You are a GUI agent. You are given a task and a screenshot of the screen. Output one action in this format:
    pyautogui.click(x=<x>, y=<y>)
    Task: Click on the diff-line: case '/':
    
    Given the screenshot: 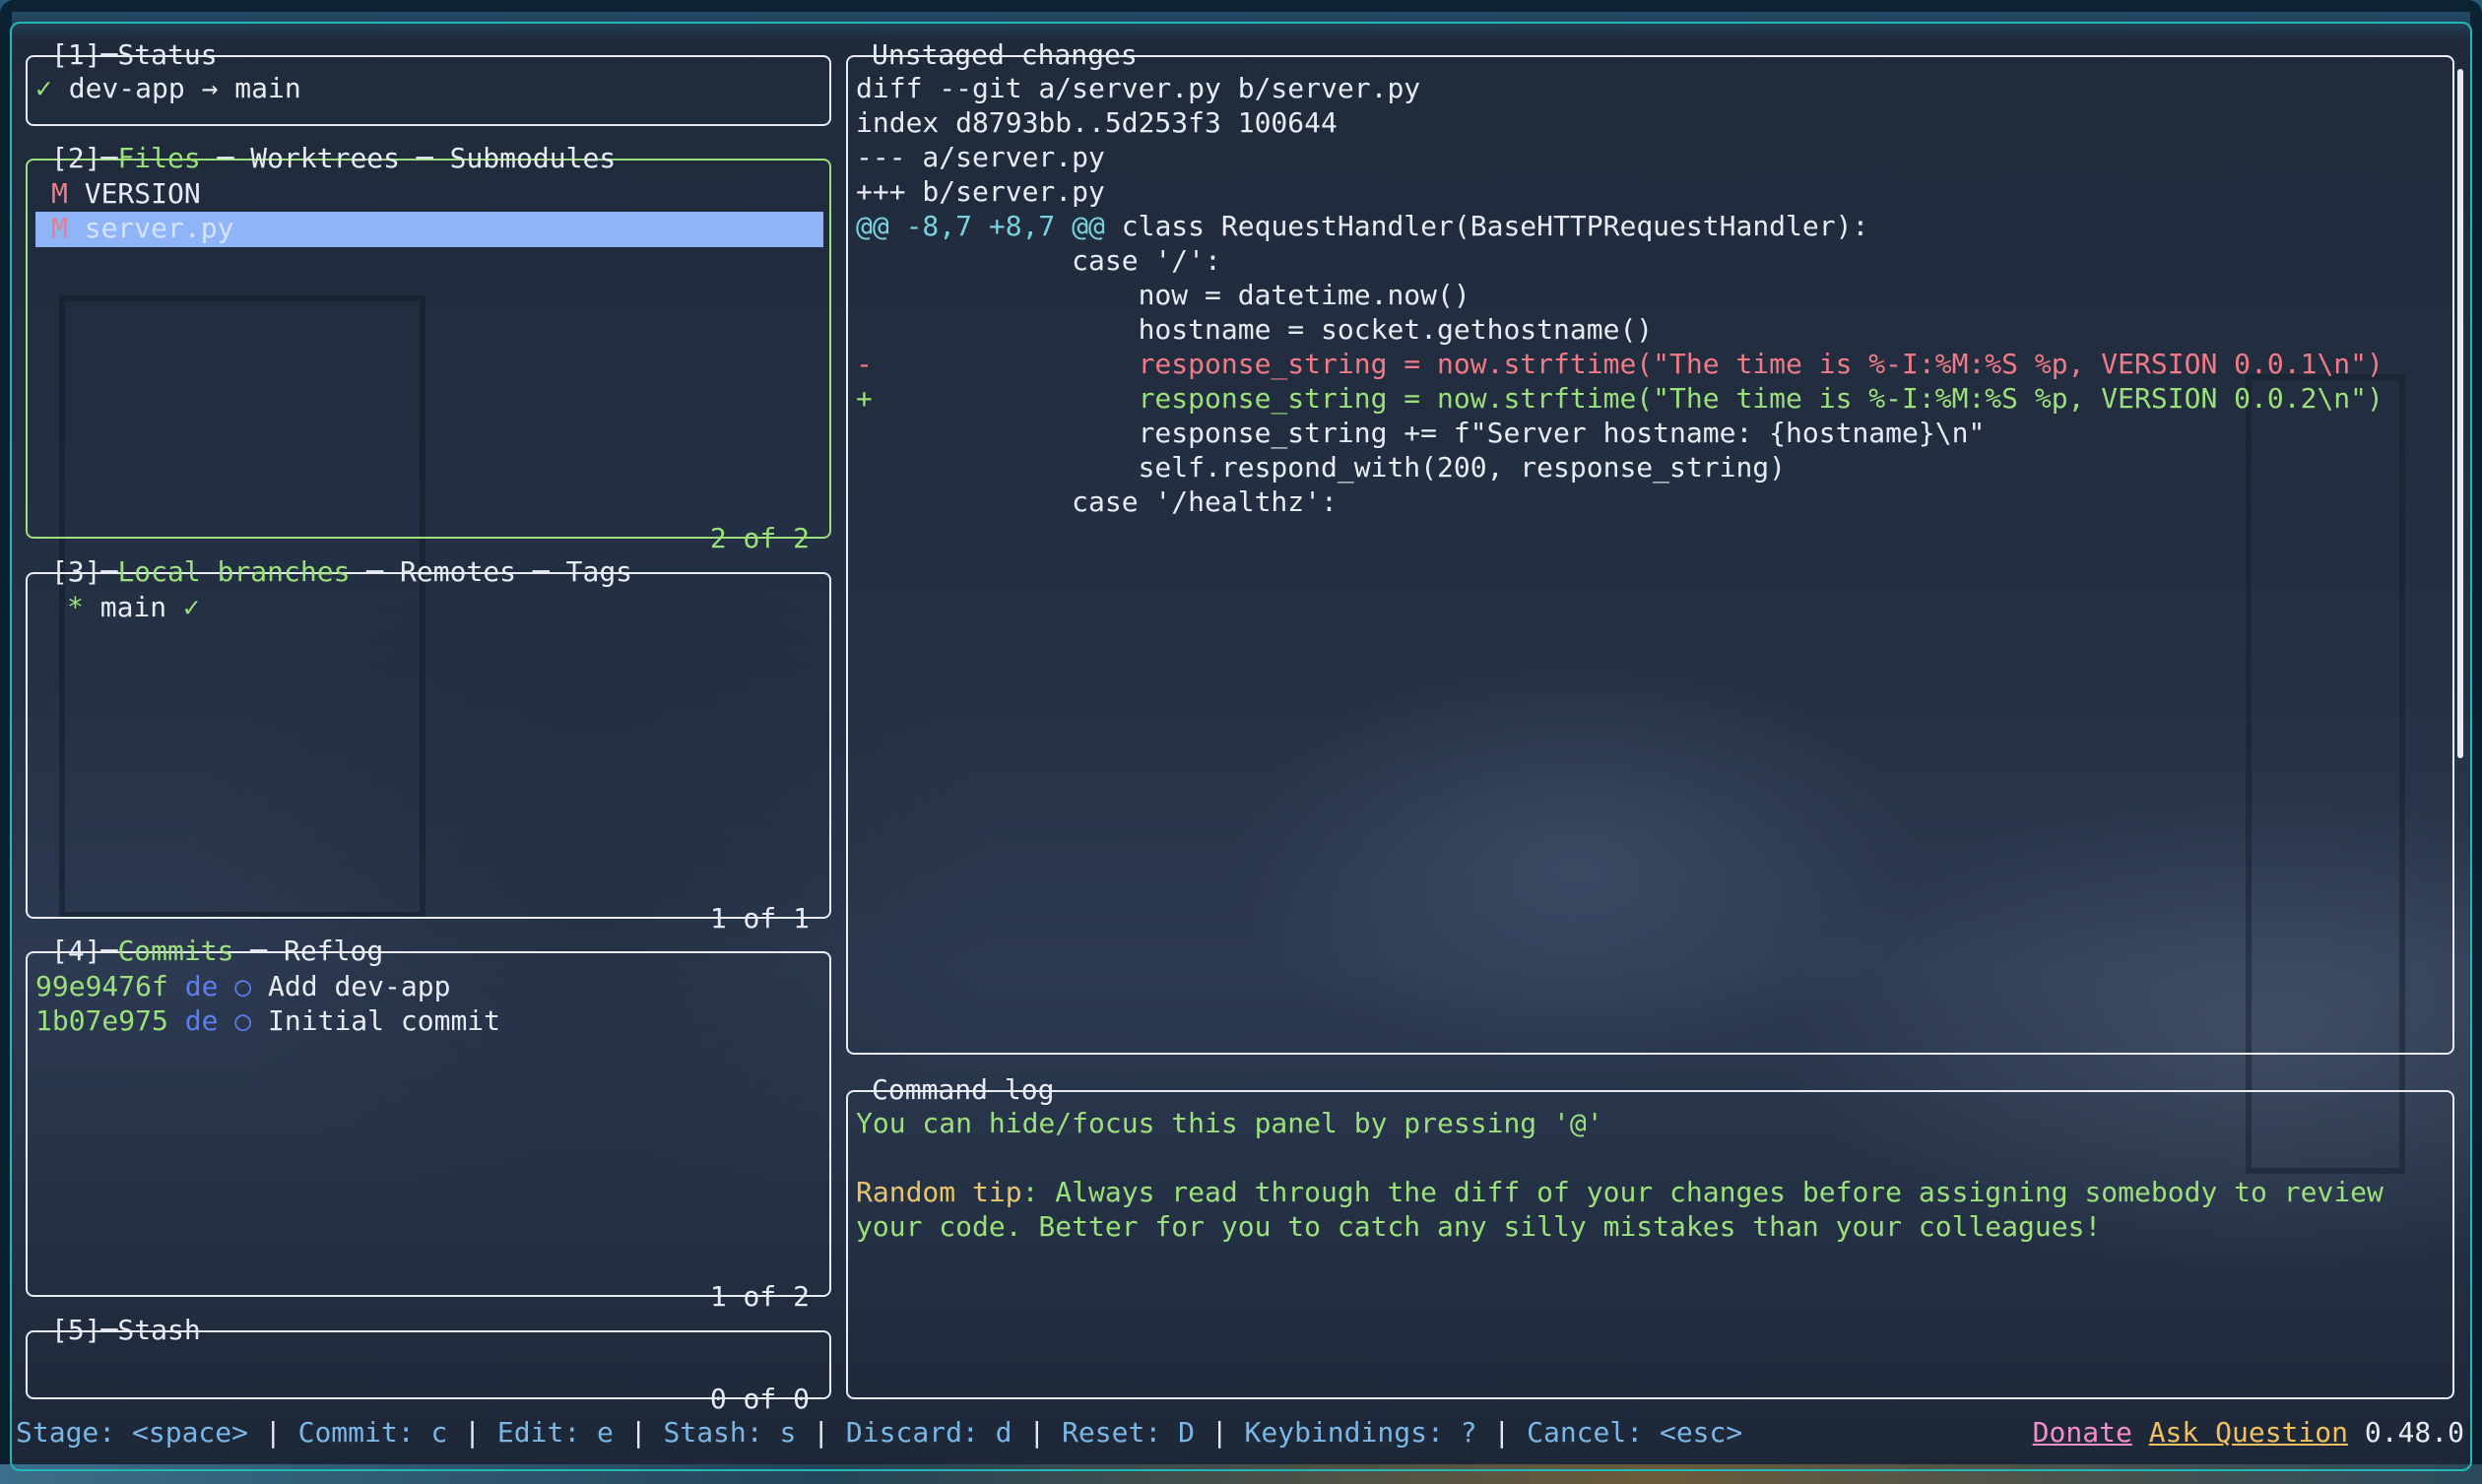 What is the action you would take?
    pyautogui.click(x=1039, y=260)
    